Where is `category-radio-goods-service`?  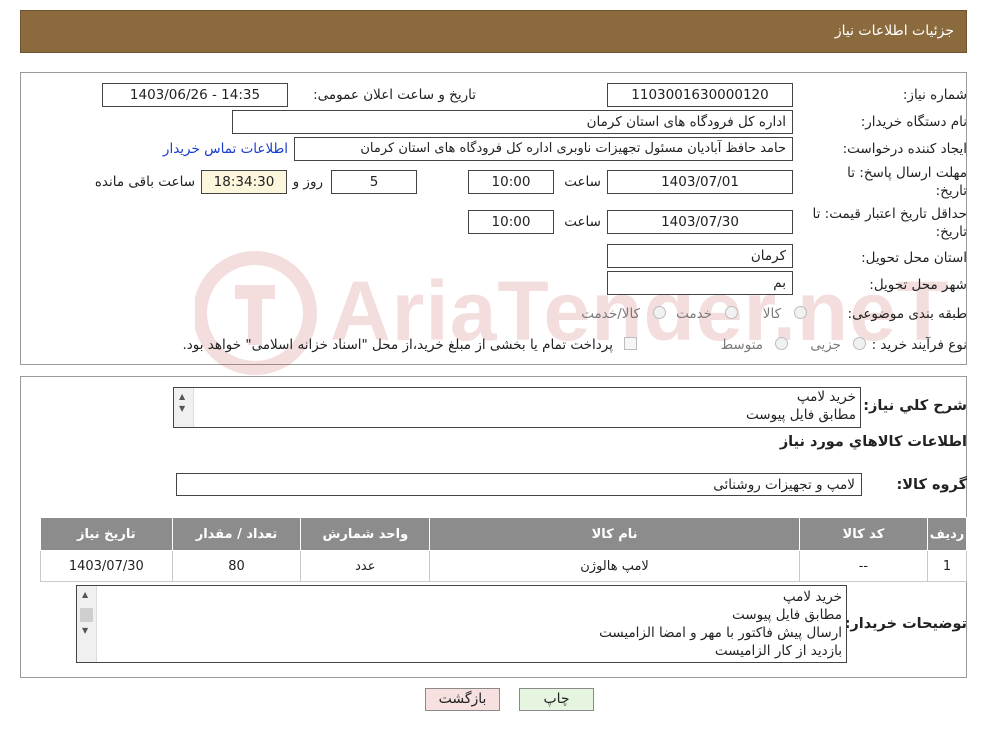
category-radio-goods-service is located at coordinates (659, 312).